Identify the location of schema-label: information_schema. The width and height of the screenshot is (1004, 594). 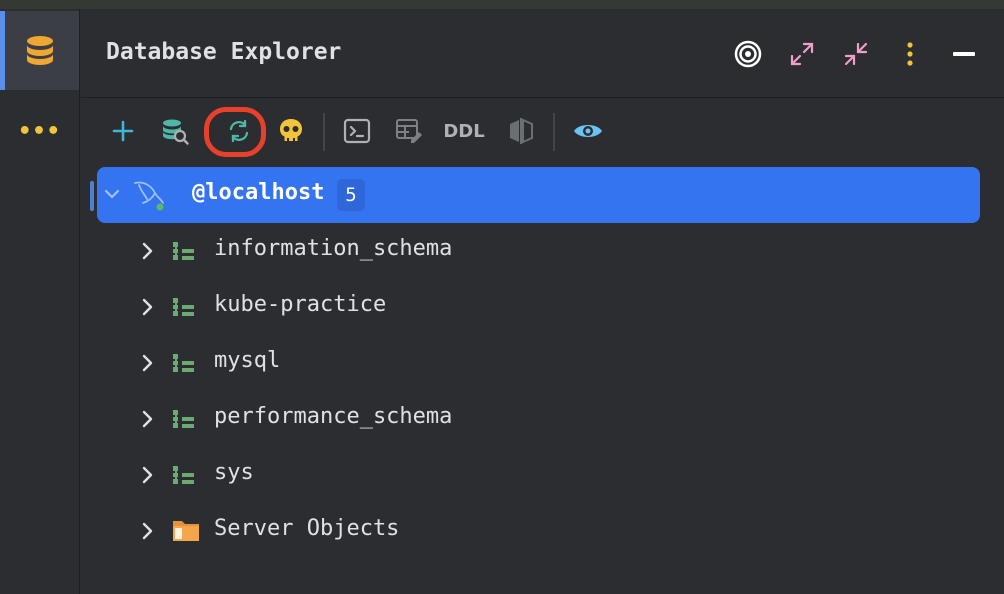
(333, 248).